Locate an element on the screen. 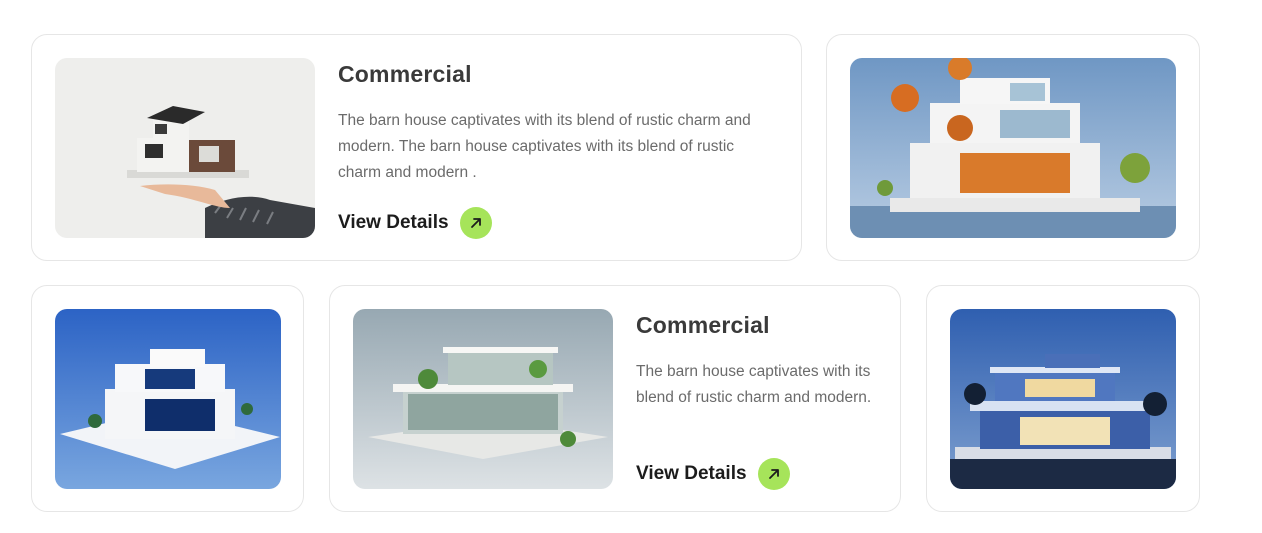 This screenshot has height=533, width=1262. modern-house-with-autumn-trees-image is located at coordinates (1013, 148).